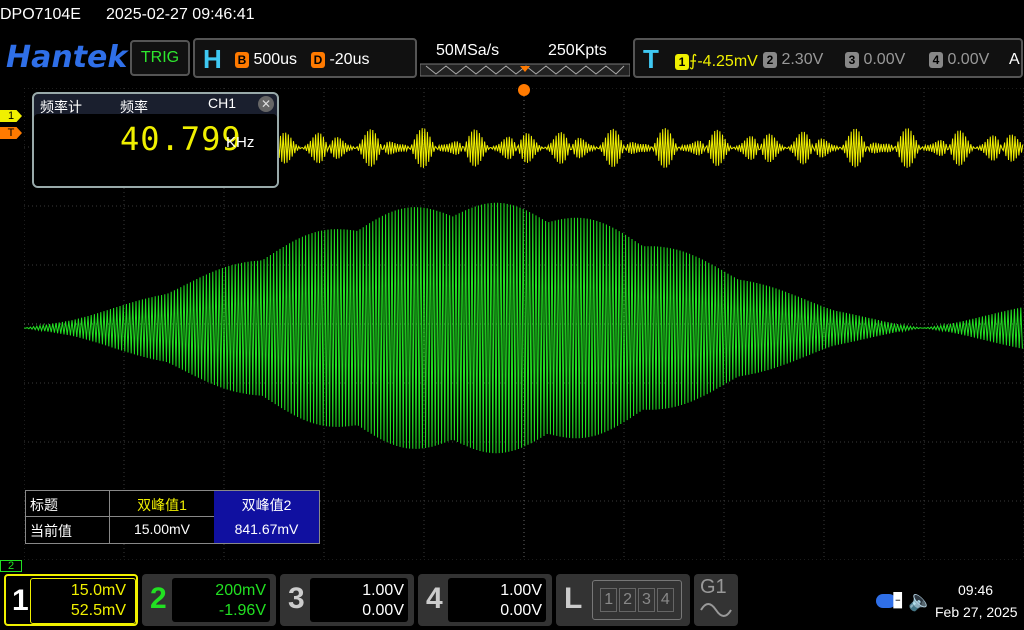  What do you see at coordinates (627, 600) in the screenshot?
I see `logic-bit-2: 2` at bounding box center [627, 600].